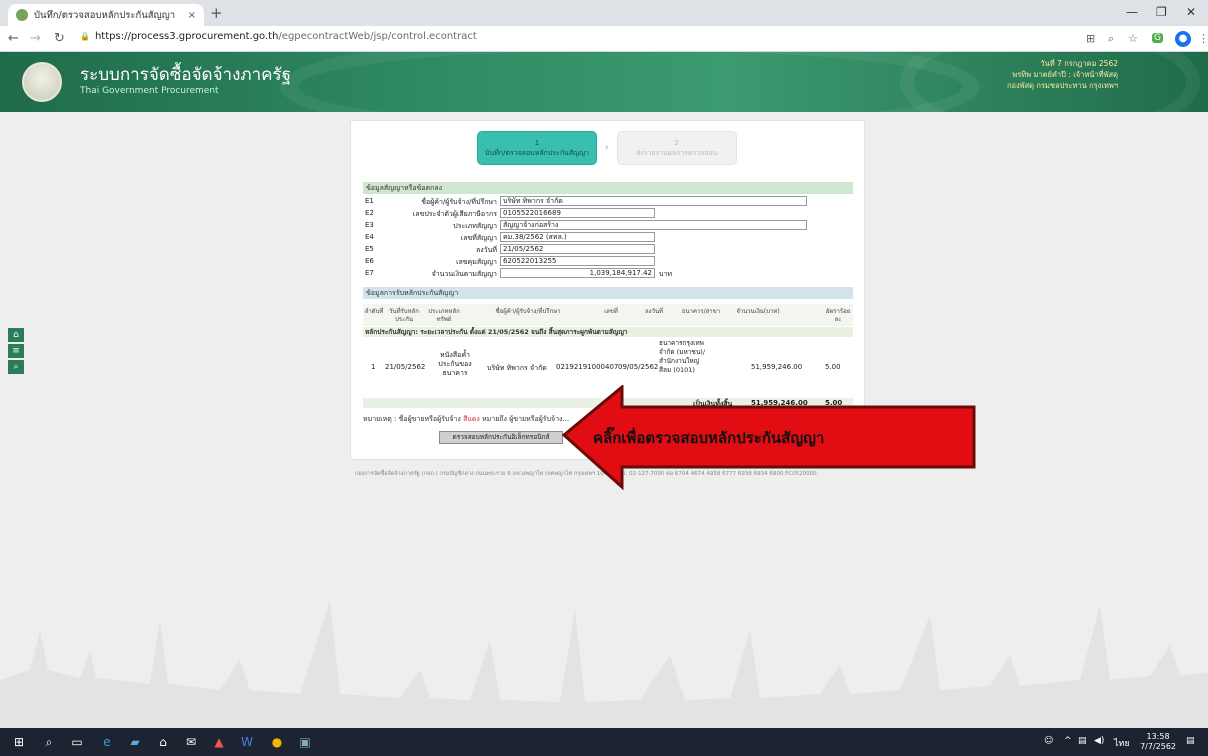 This screenshot has height=756, width=1208. I want to click on acrobat-icon: ▲, so click(219, 742).